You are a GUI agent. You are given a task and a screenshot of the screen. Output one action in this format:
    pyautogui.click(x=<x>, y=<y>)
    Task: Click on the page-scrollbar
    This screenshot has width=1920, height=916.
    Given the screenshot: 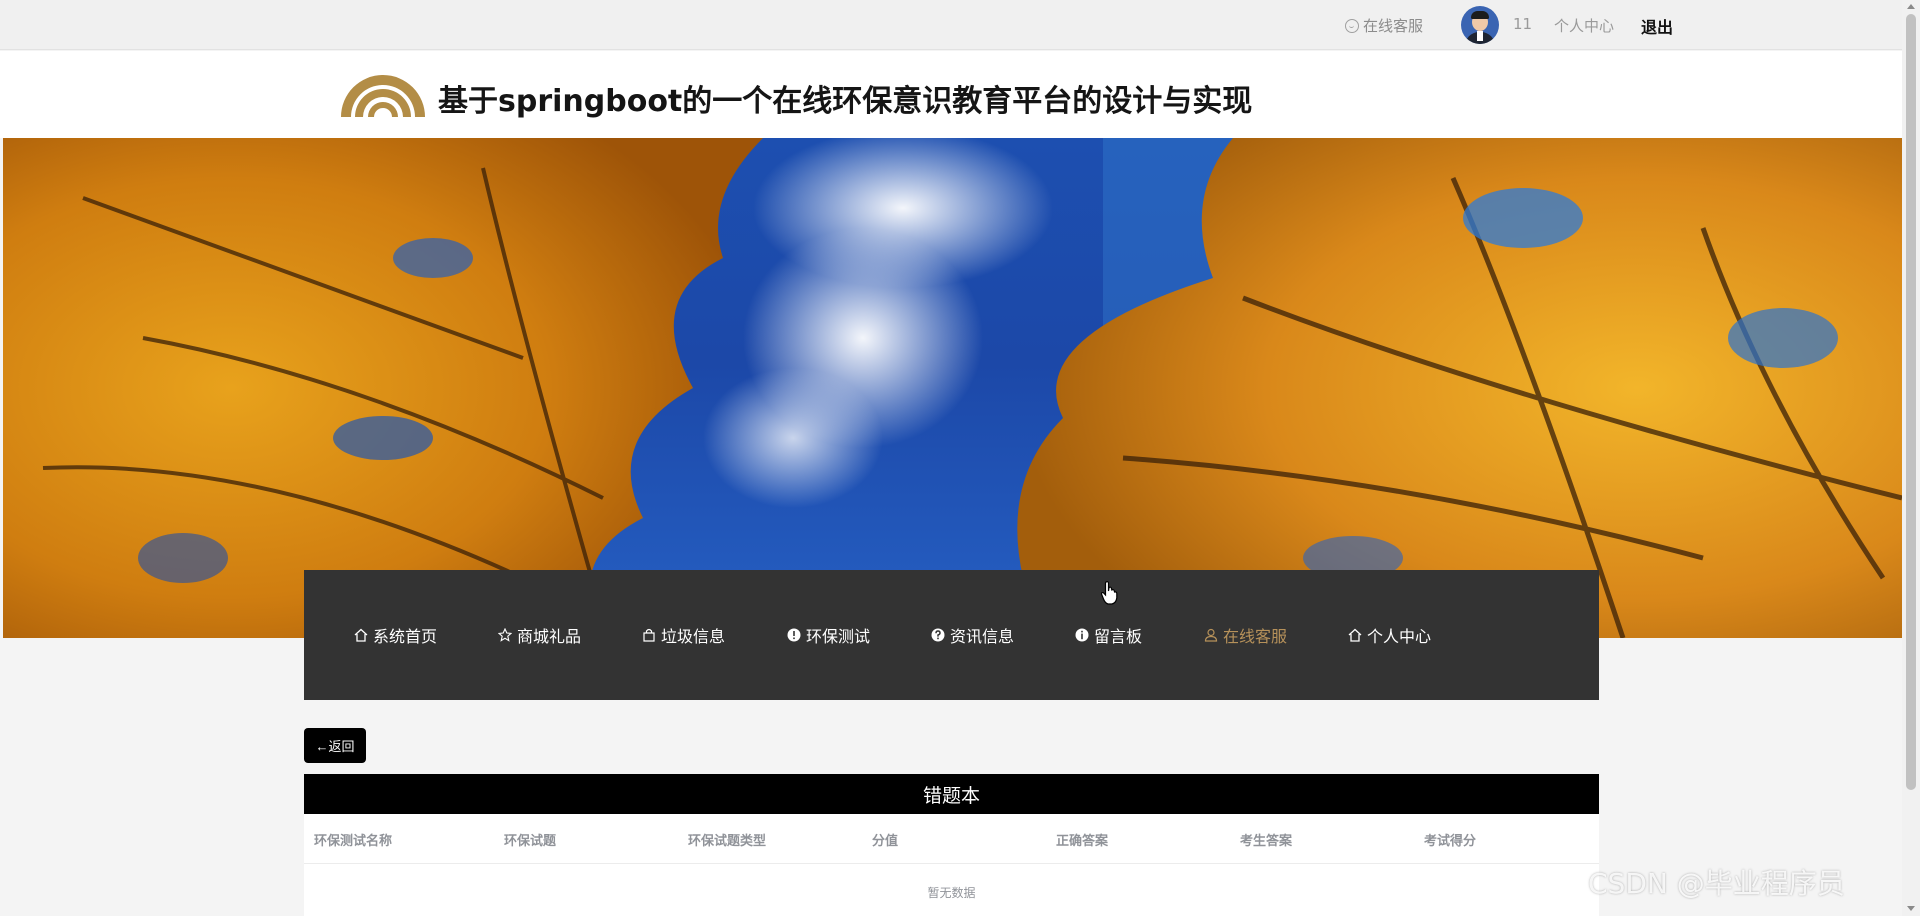 What is the action you would take?
    pyautogui.click(x=1911, y=458)
    